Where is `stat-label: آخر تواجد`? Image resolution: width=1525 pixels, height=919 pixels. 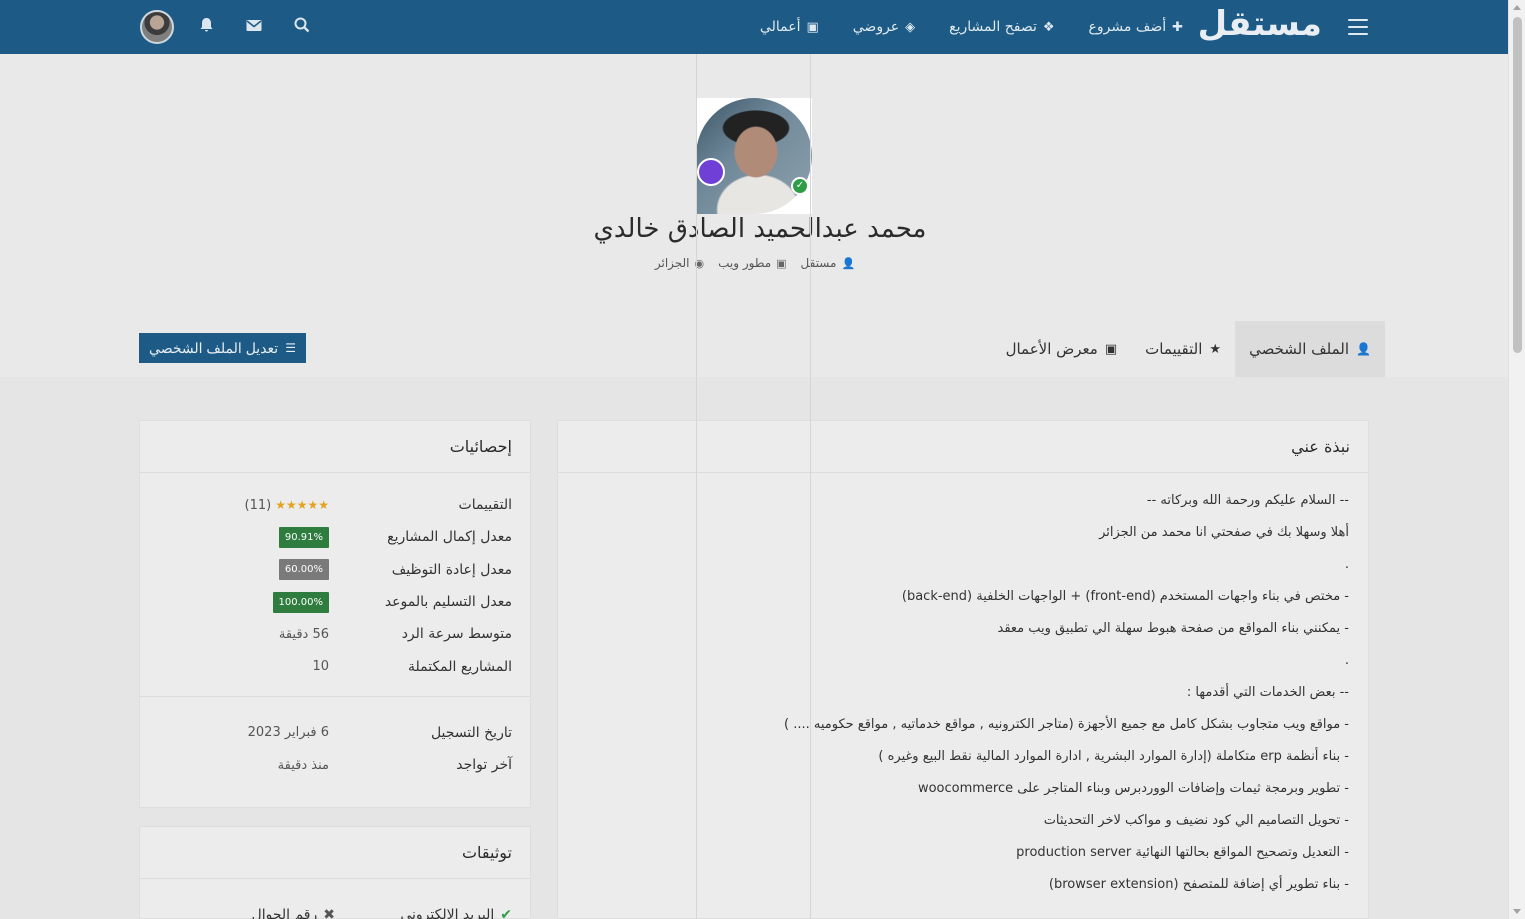
stat-label: آخر تواجد is located at coordinates (484, 765).